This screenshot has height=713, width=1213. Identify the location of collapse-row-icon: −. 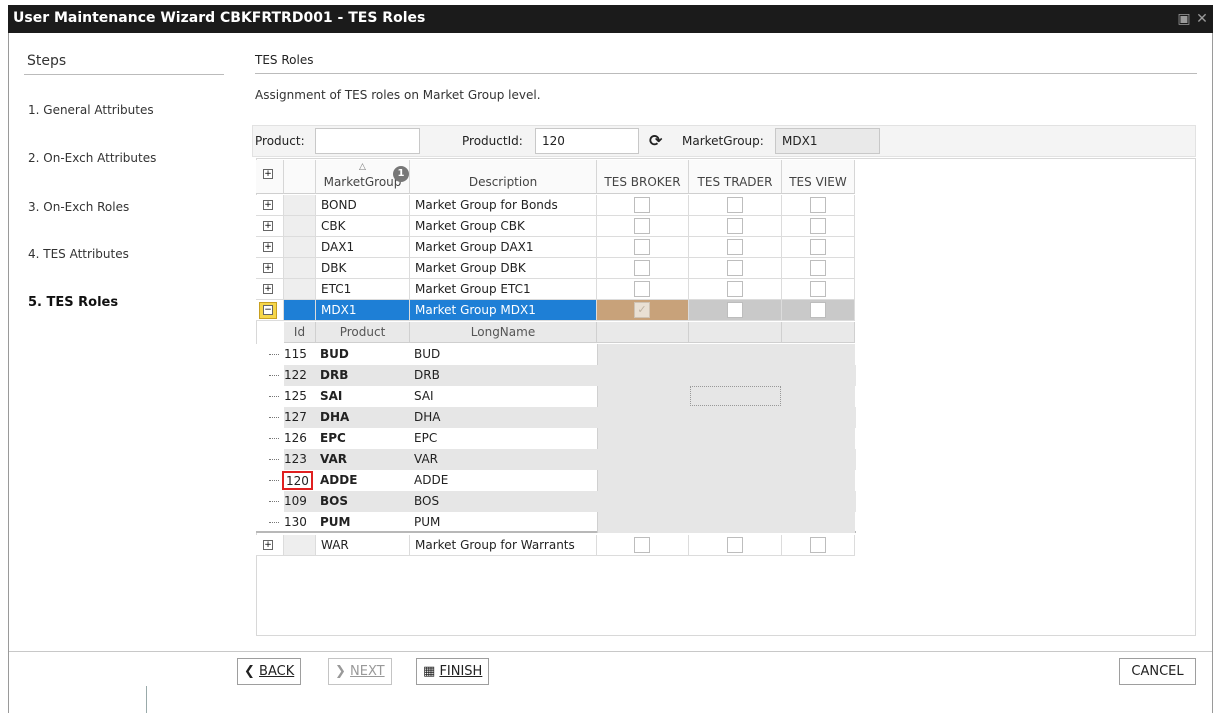
(268, 310).